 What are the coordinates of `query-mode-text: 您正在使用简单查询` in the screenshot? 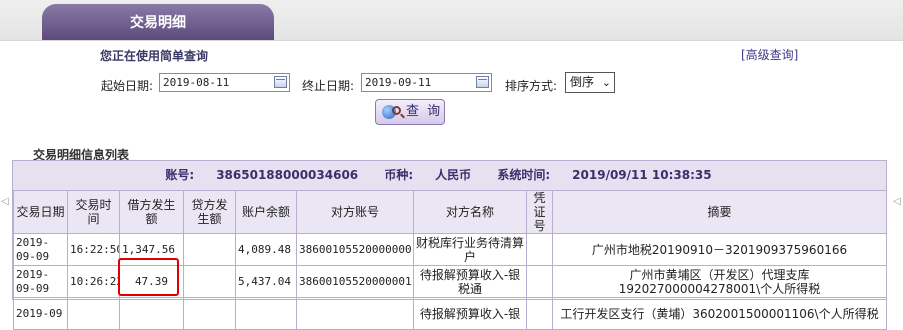 It's located at (154, 56).